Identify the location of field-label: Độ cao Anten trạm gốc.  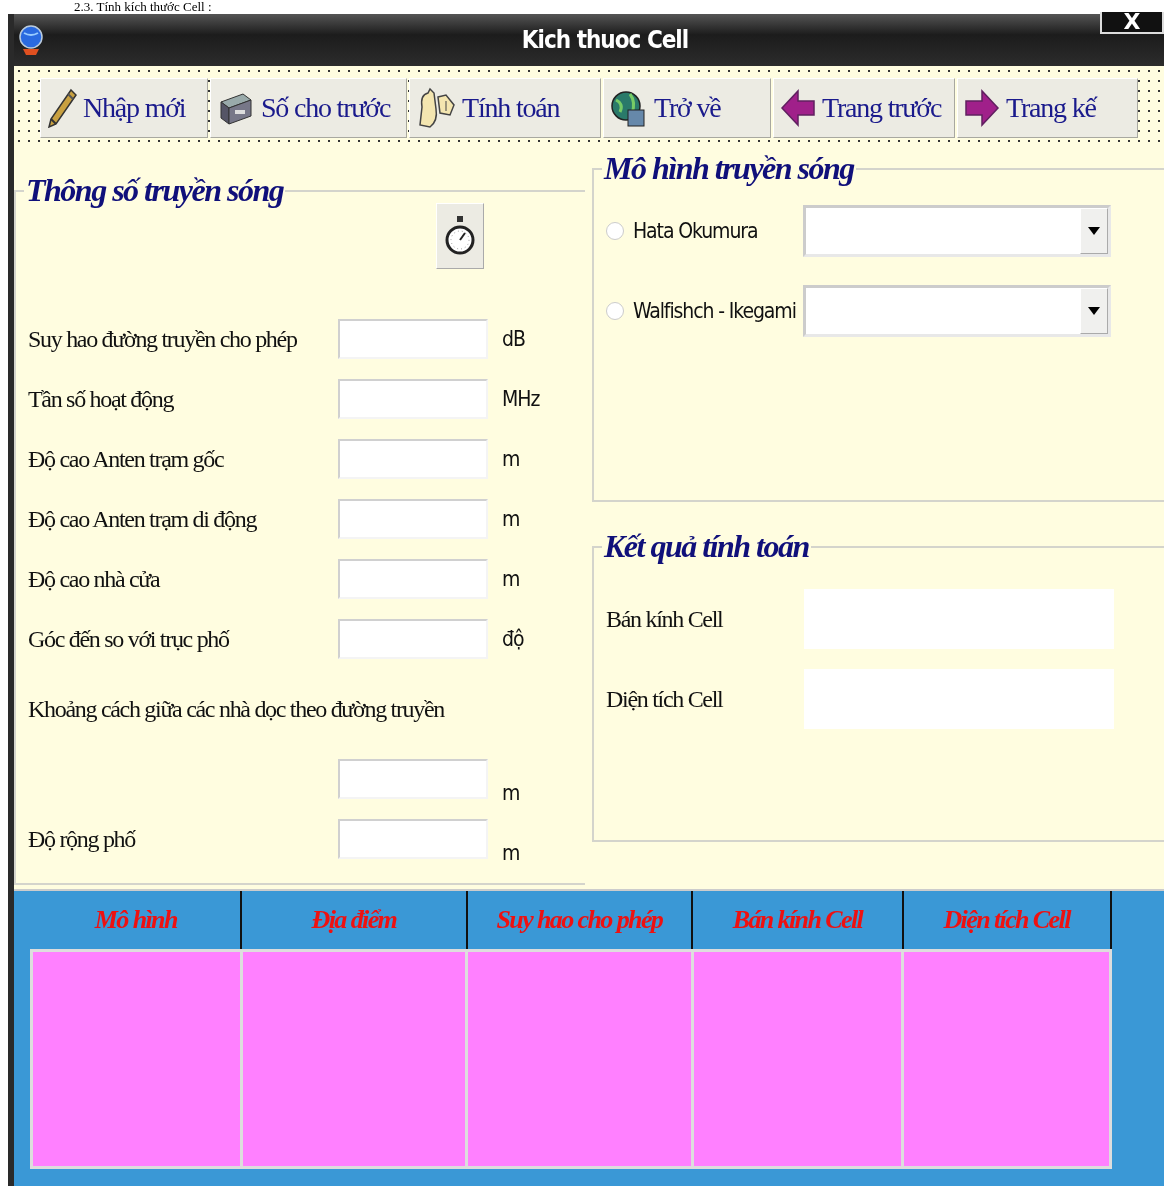
(126, 459).